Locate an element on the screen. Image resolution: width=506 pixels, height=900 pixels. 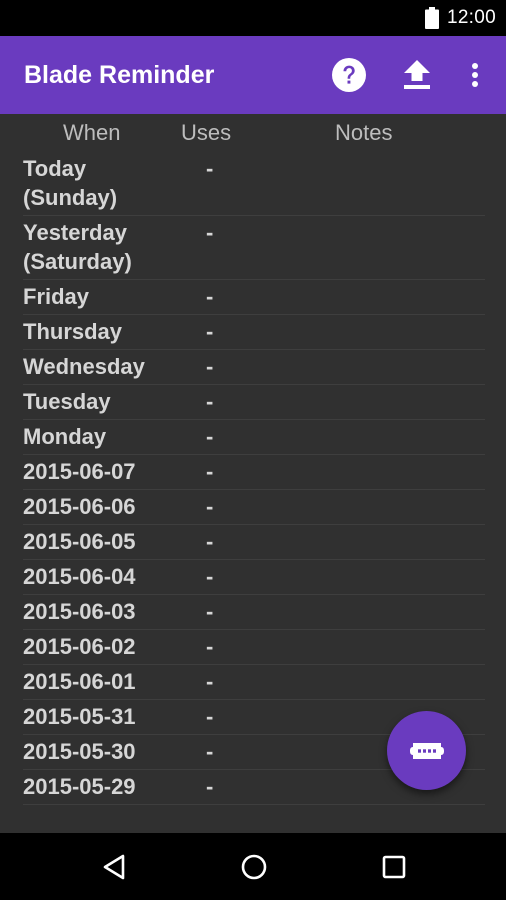
table-row: 2015-06-03 - is located at coordinates (254, 612).